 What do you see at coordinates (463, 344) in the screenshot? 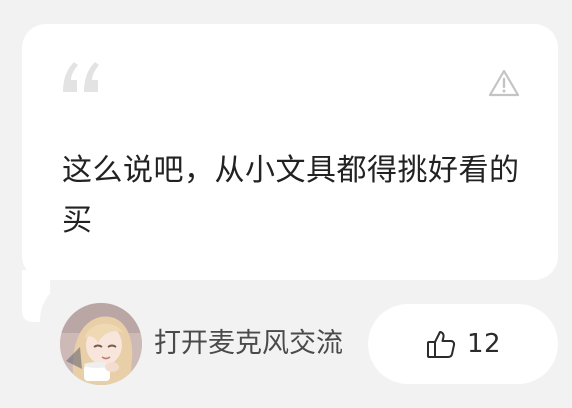
I see `like-button: 12` at bounding box center [463, 344].